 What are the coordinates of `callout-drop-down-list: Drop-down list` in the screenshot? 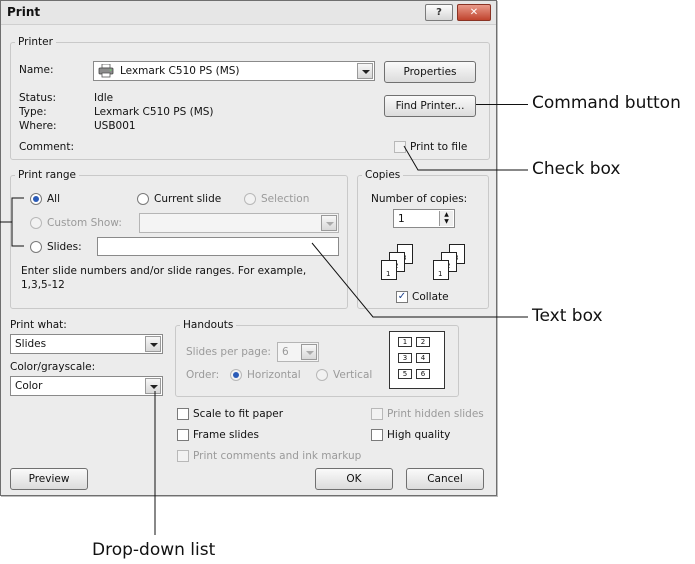 It's located at (154, 550).